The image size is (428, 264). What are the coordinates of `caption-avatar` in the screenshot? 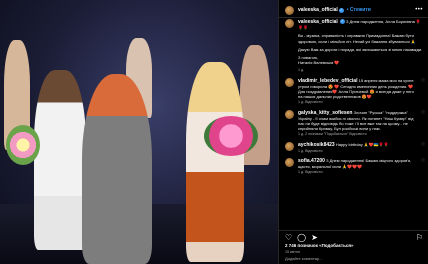 It's located at (289, 23).